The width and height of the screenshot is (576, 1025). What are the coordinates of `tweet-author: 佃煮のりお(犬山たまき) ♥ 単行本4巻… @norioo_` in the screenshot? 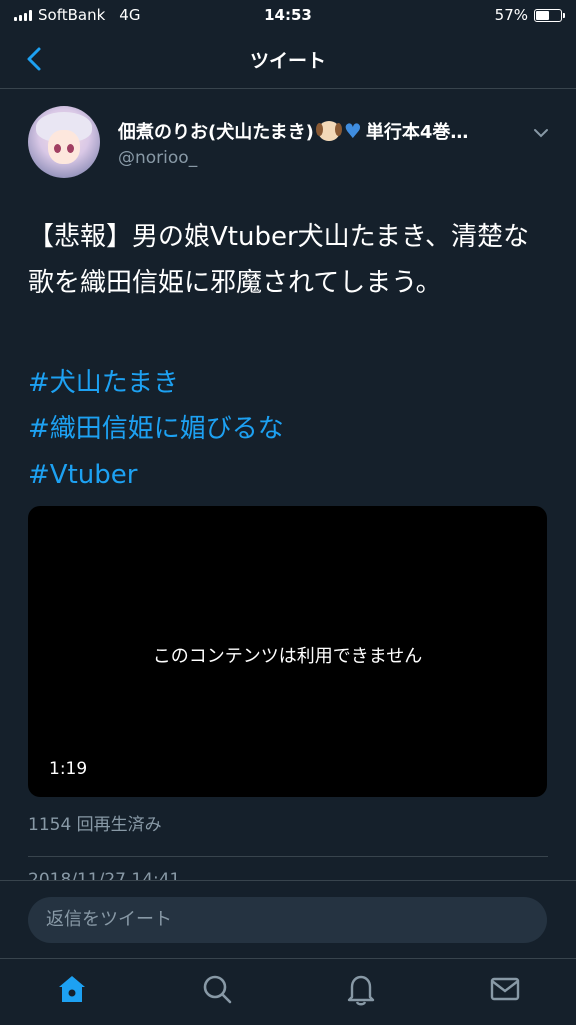 It's located at (323, 143).